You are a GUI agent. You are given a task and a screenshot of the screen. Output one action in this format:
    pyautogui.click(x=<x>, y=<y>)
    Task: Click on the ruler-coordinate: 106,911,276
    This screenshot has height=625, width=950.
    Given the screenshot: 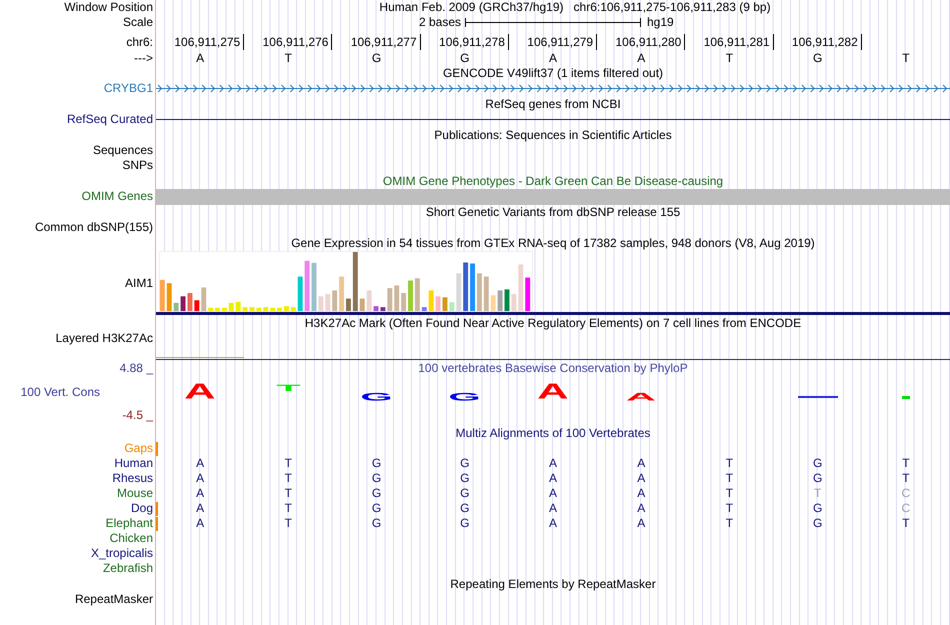 What is the action you would take?
    pyautogui.click(x=297, y=42)
    